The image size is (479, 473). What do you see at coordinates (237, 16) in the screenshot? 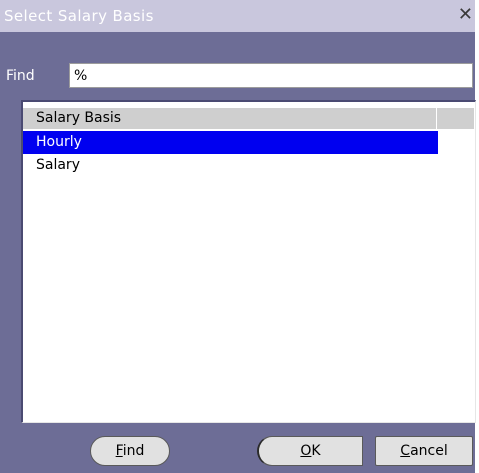
I see `title-bar: Select Salary Basis ✕` at bounding box center [237, 16].